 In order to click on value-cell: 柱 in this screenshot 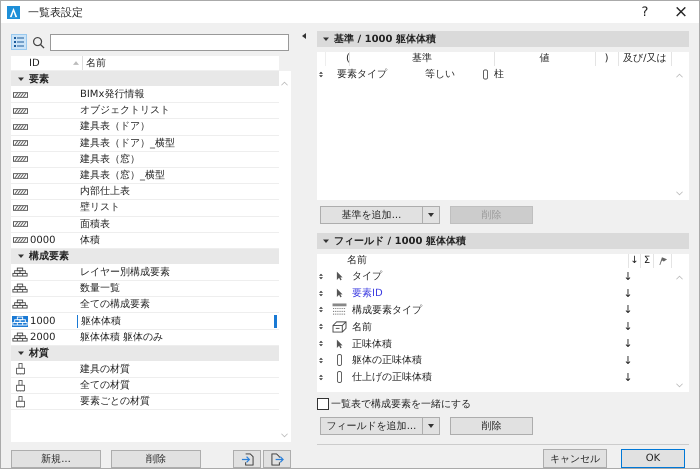, I will do `click(499, 74)`.